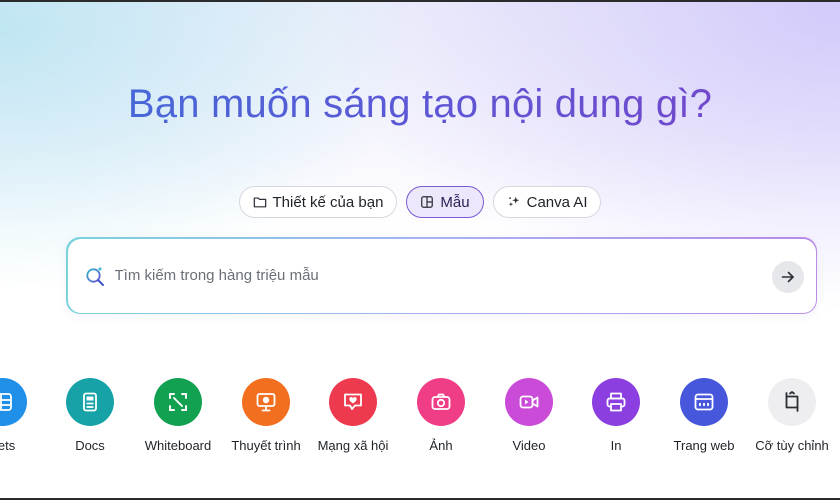  I want to click on category-whiteboard: Whiteboard, so click(178, 415).